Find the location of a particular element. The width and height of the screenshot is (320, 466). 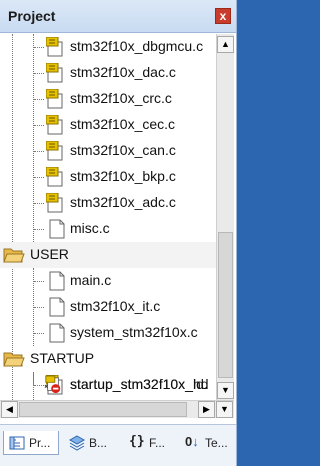

horizontal-scroll-thumb is located at coordinates (103, 409).